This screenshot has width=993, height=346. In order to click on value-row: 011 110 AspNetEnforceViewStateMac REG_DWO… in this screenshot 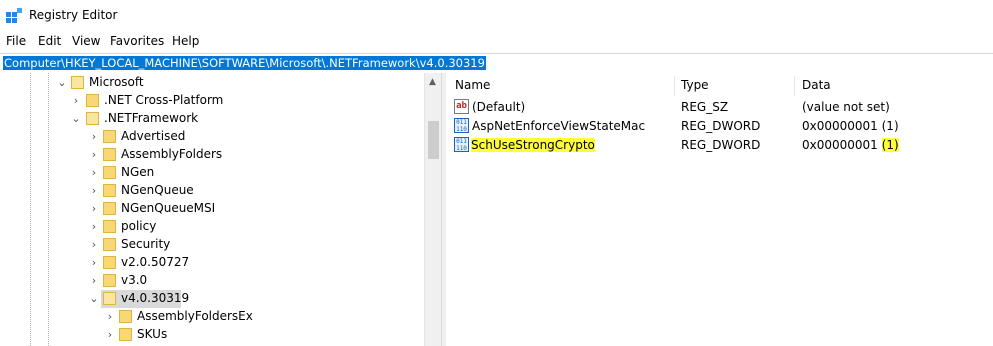, I will do `click(719, 126)`.